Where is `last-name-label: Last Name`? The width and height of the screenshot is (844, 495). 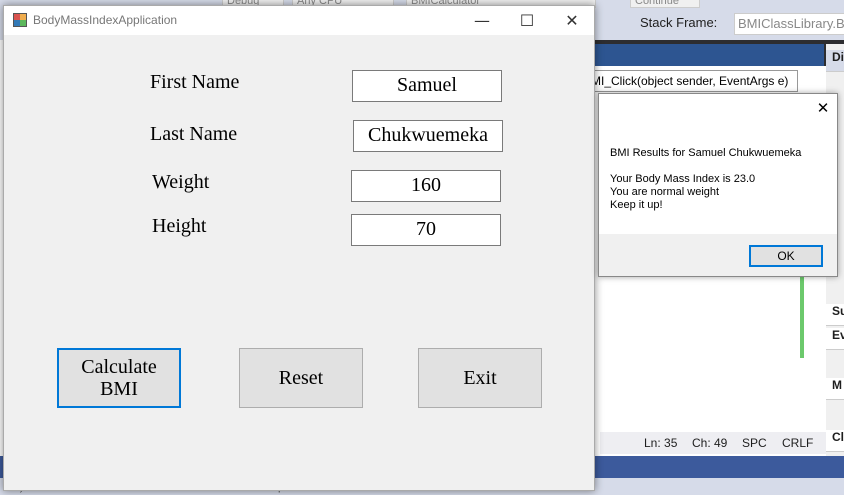
last-name-label: Last Name is located at coordinates (194, 134).